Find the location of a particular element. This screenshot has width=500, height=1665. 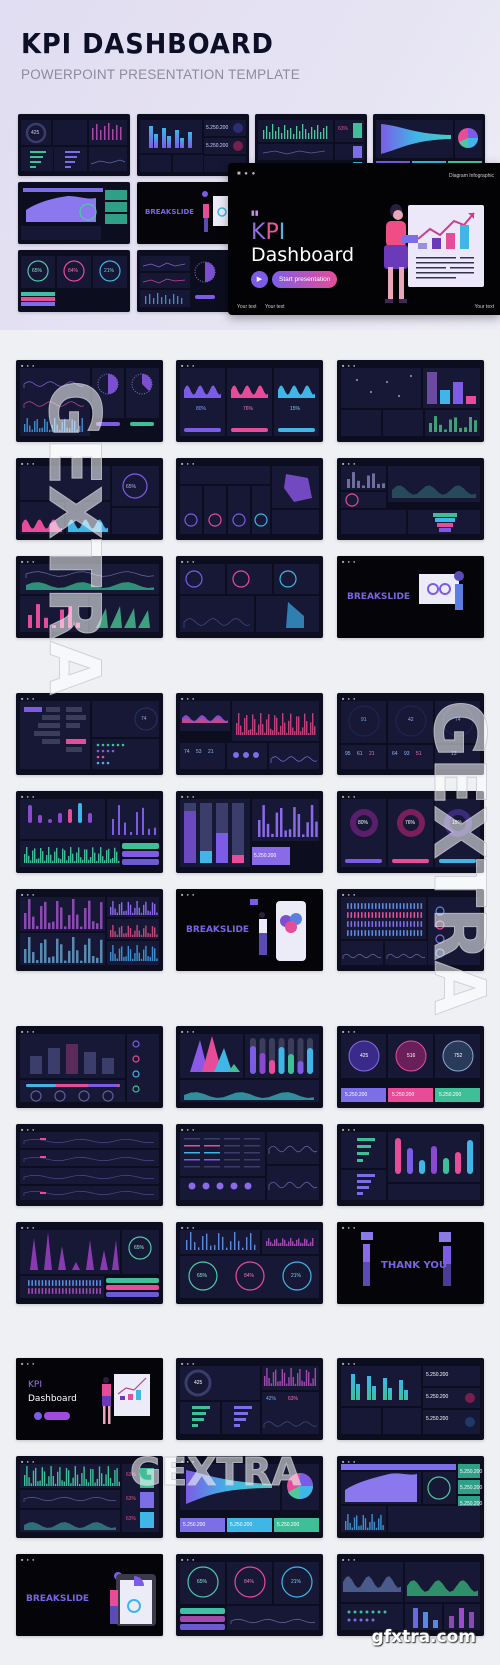

slide-thumbnail-break: ■ ● ● BREAKSLIDE is located at coordinates (410, 597).